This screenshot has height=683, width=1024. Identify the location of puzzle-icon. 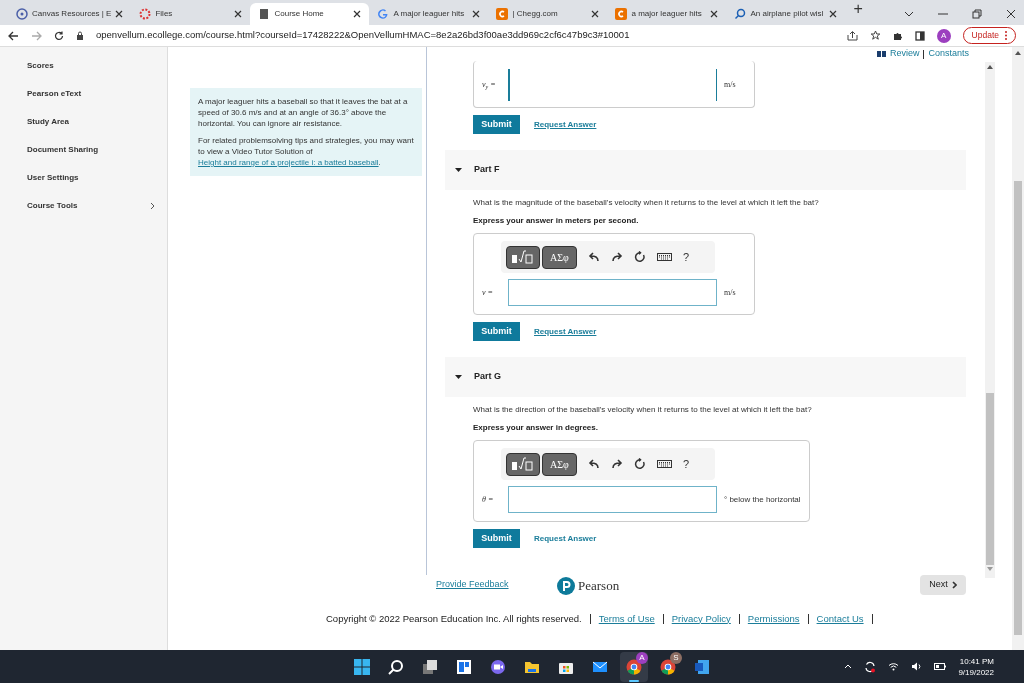
(897, 35).